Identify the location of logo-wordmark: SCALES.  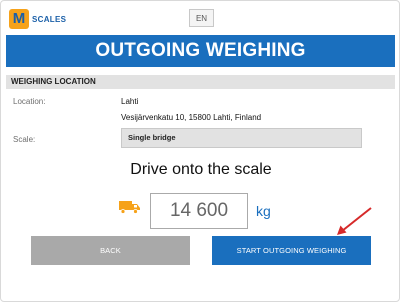
(49, 19).